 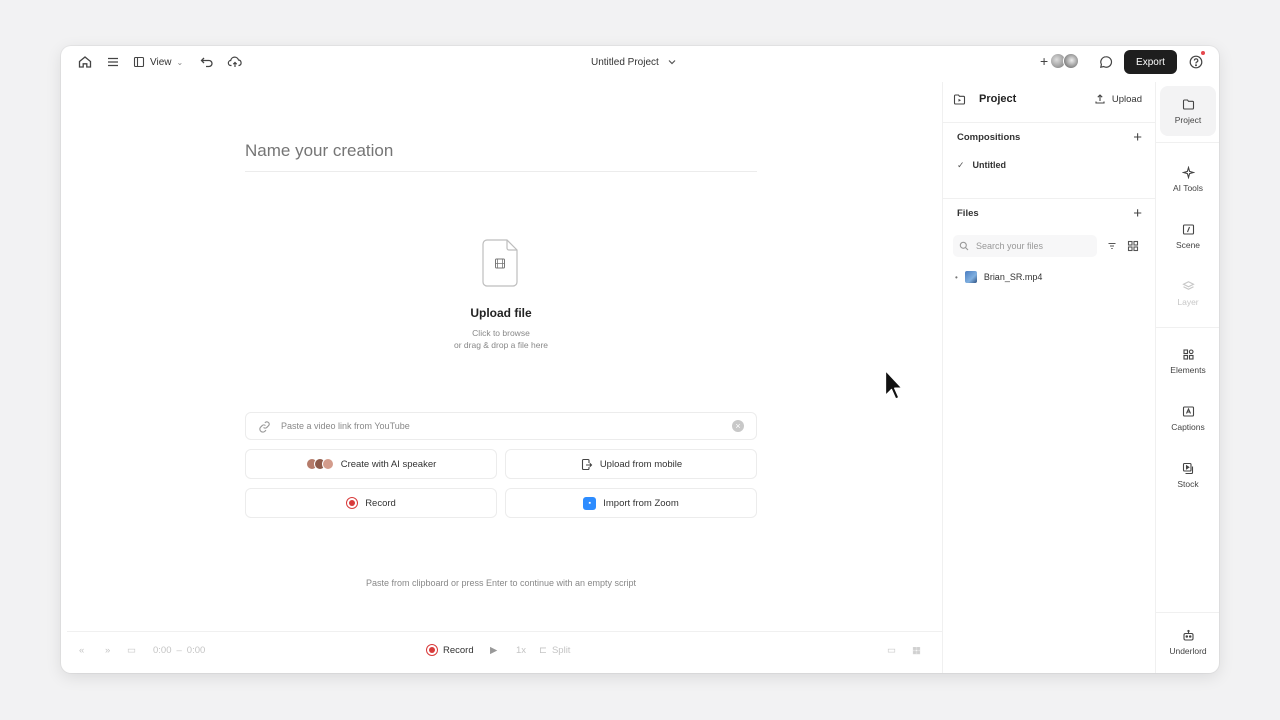 What do you see at coordinates (641, 503) in the screenshot?
I see `import-from-zoom-label: Import from Zoom` at bounding box center [641, 503].